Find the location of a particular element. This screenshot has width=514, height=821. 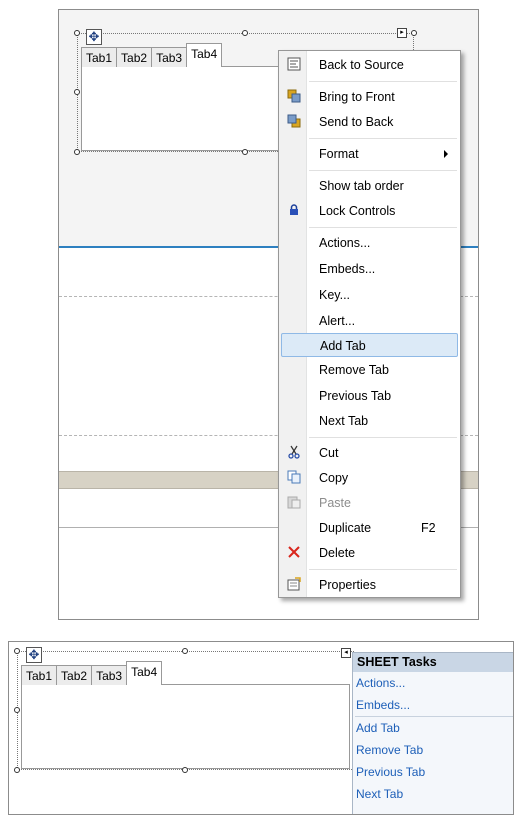

lock-icon is located at coordinates (294, 211).